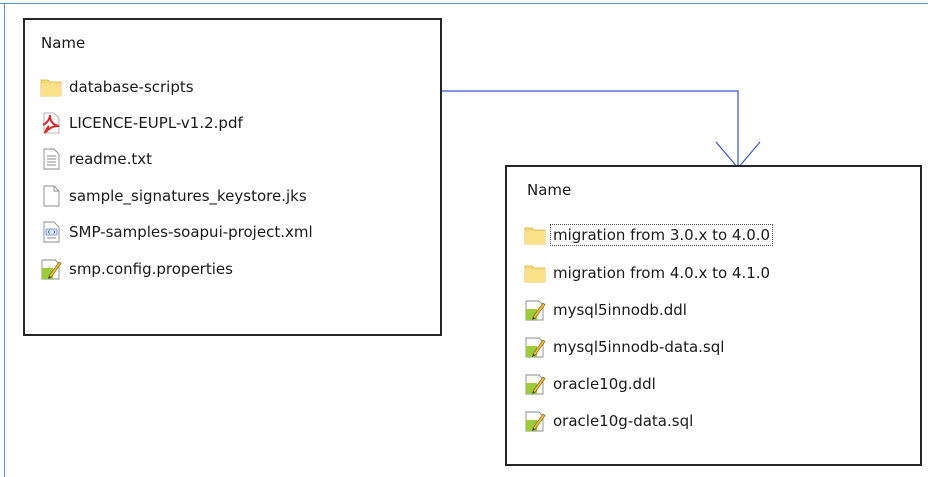  I want to click on xml-file-icon, so click(51, 232).